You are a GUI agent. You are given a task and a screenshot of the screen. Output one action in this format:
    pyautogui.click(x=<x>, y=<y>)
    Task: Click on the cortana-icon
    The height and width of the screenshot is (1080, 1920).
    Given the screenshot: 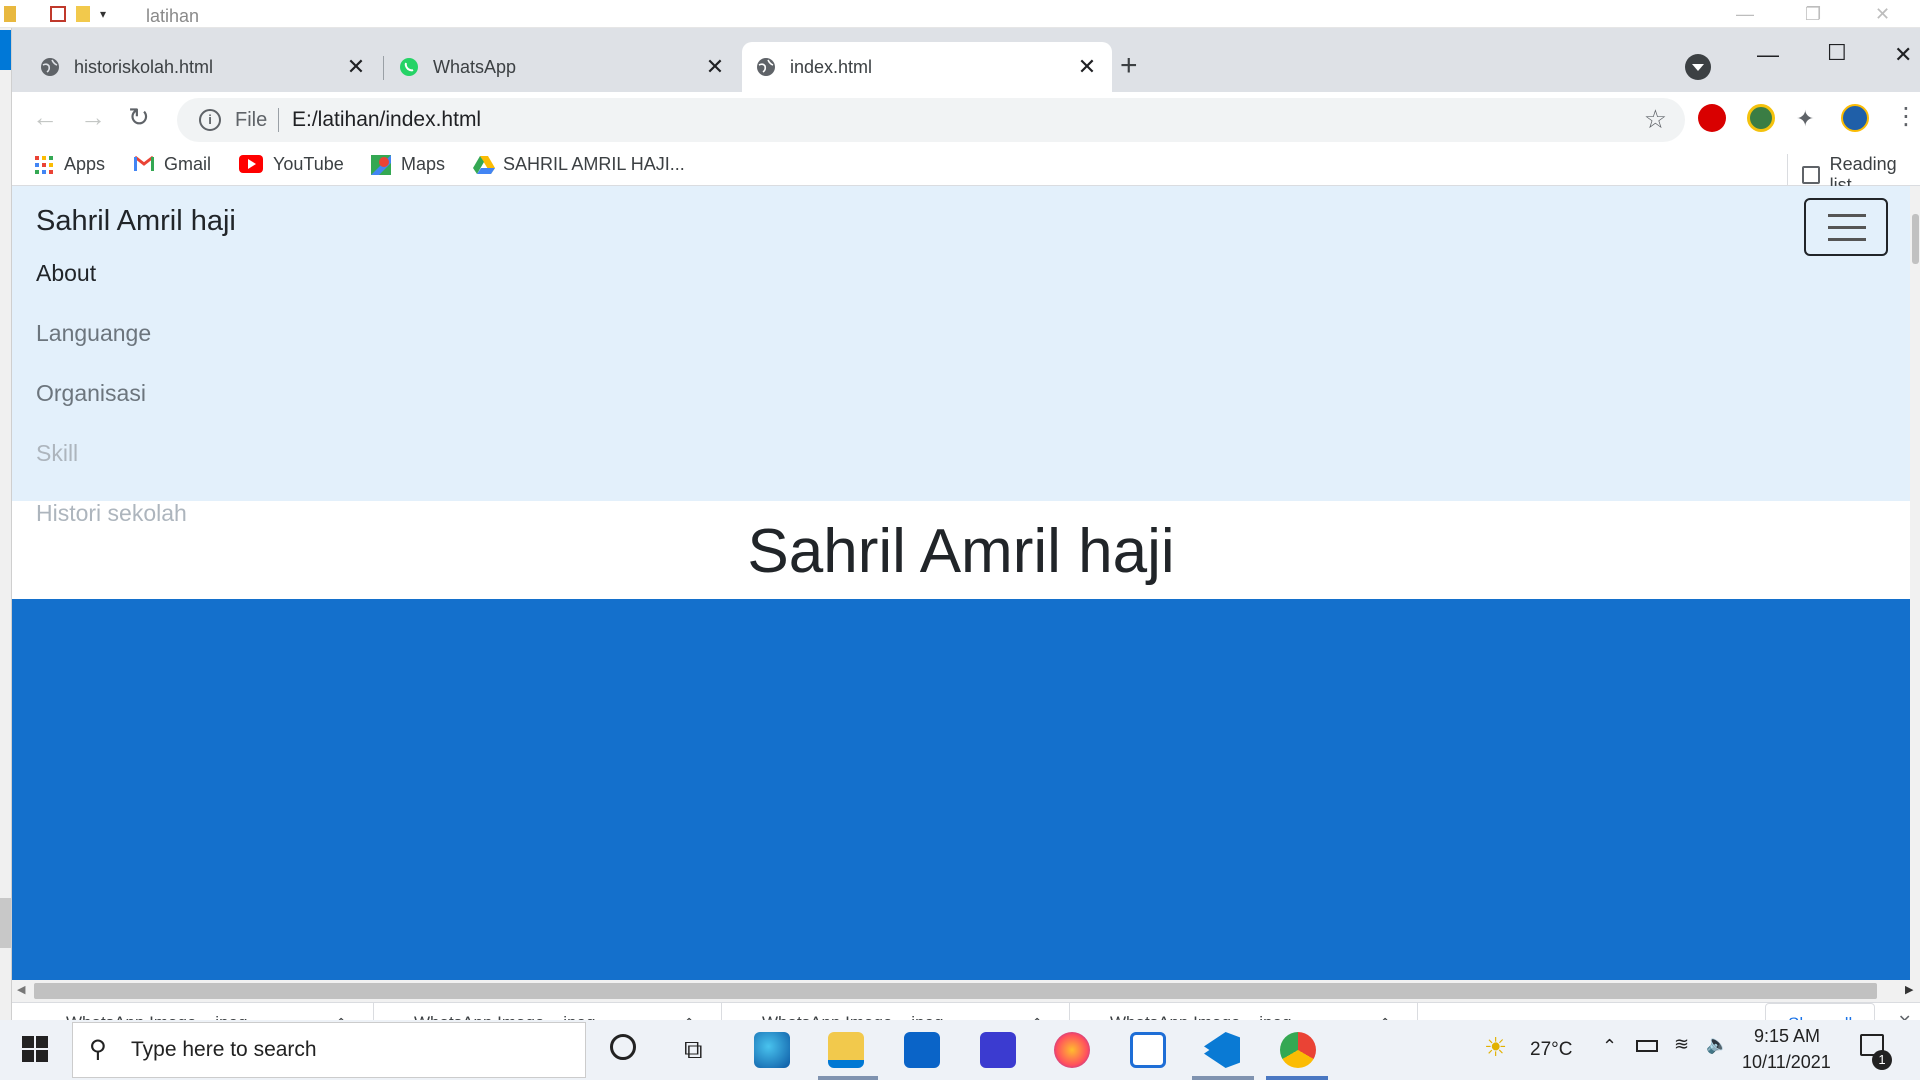 What is the action you would take?
    pyautogui.click(x=623, y=1047)
    